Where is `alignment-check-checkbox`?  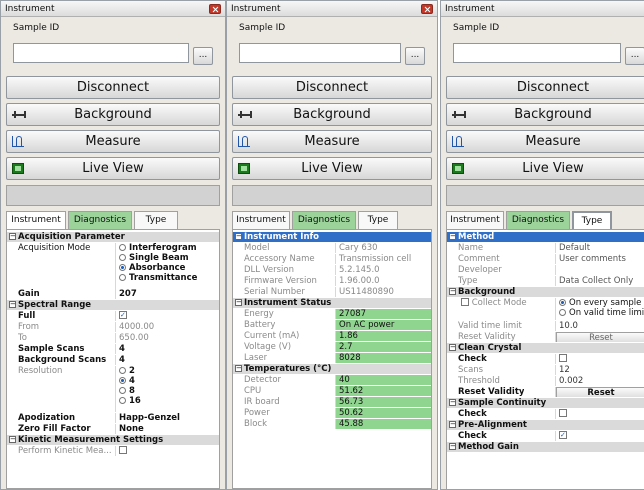
alignment-check-checkbox is located at coordinates (563, 435).